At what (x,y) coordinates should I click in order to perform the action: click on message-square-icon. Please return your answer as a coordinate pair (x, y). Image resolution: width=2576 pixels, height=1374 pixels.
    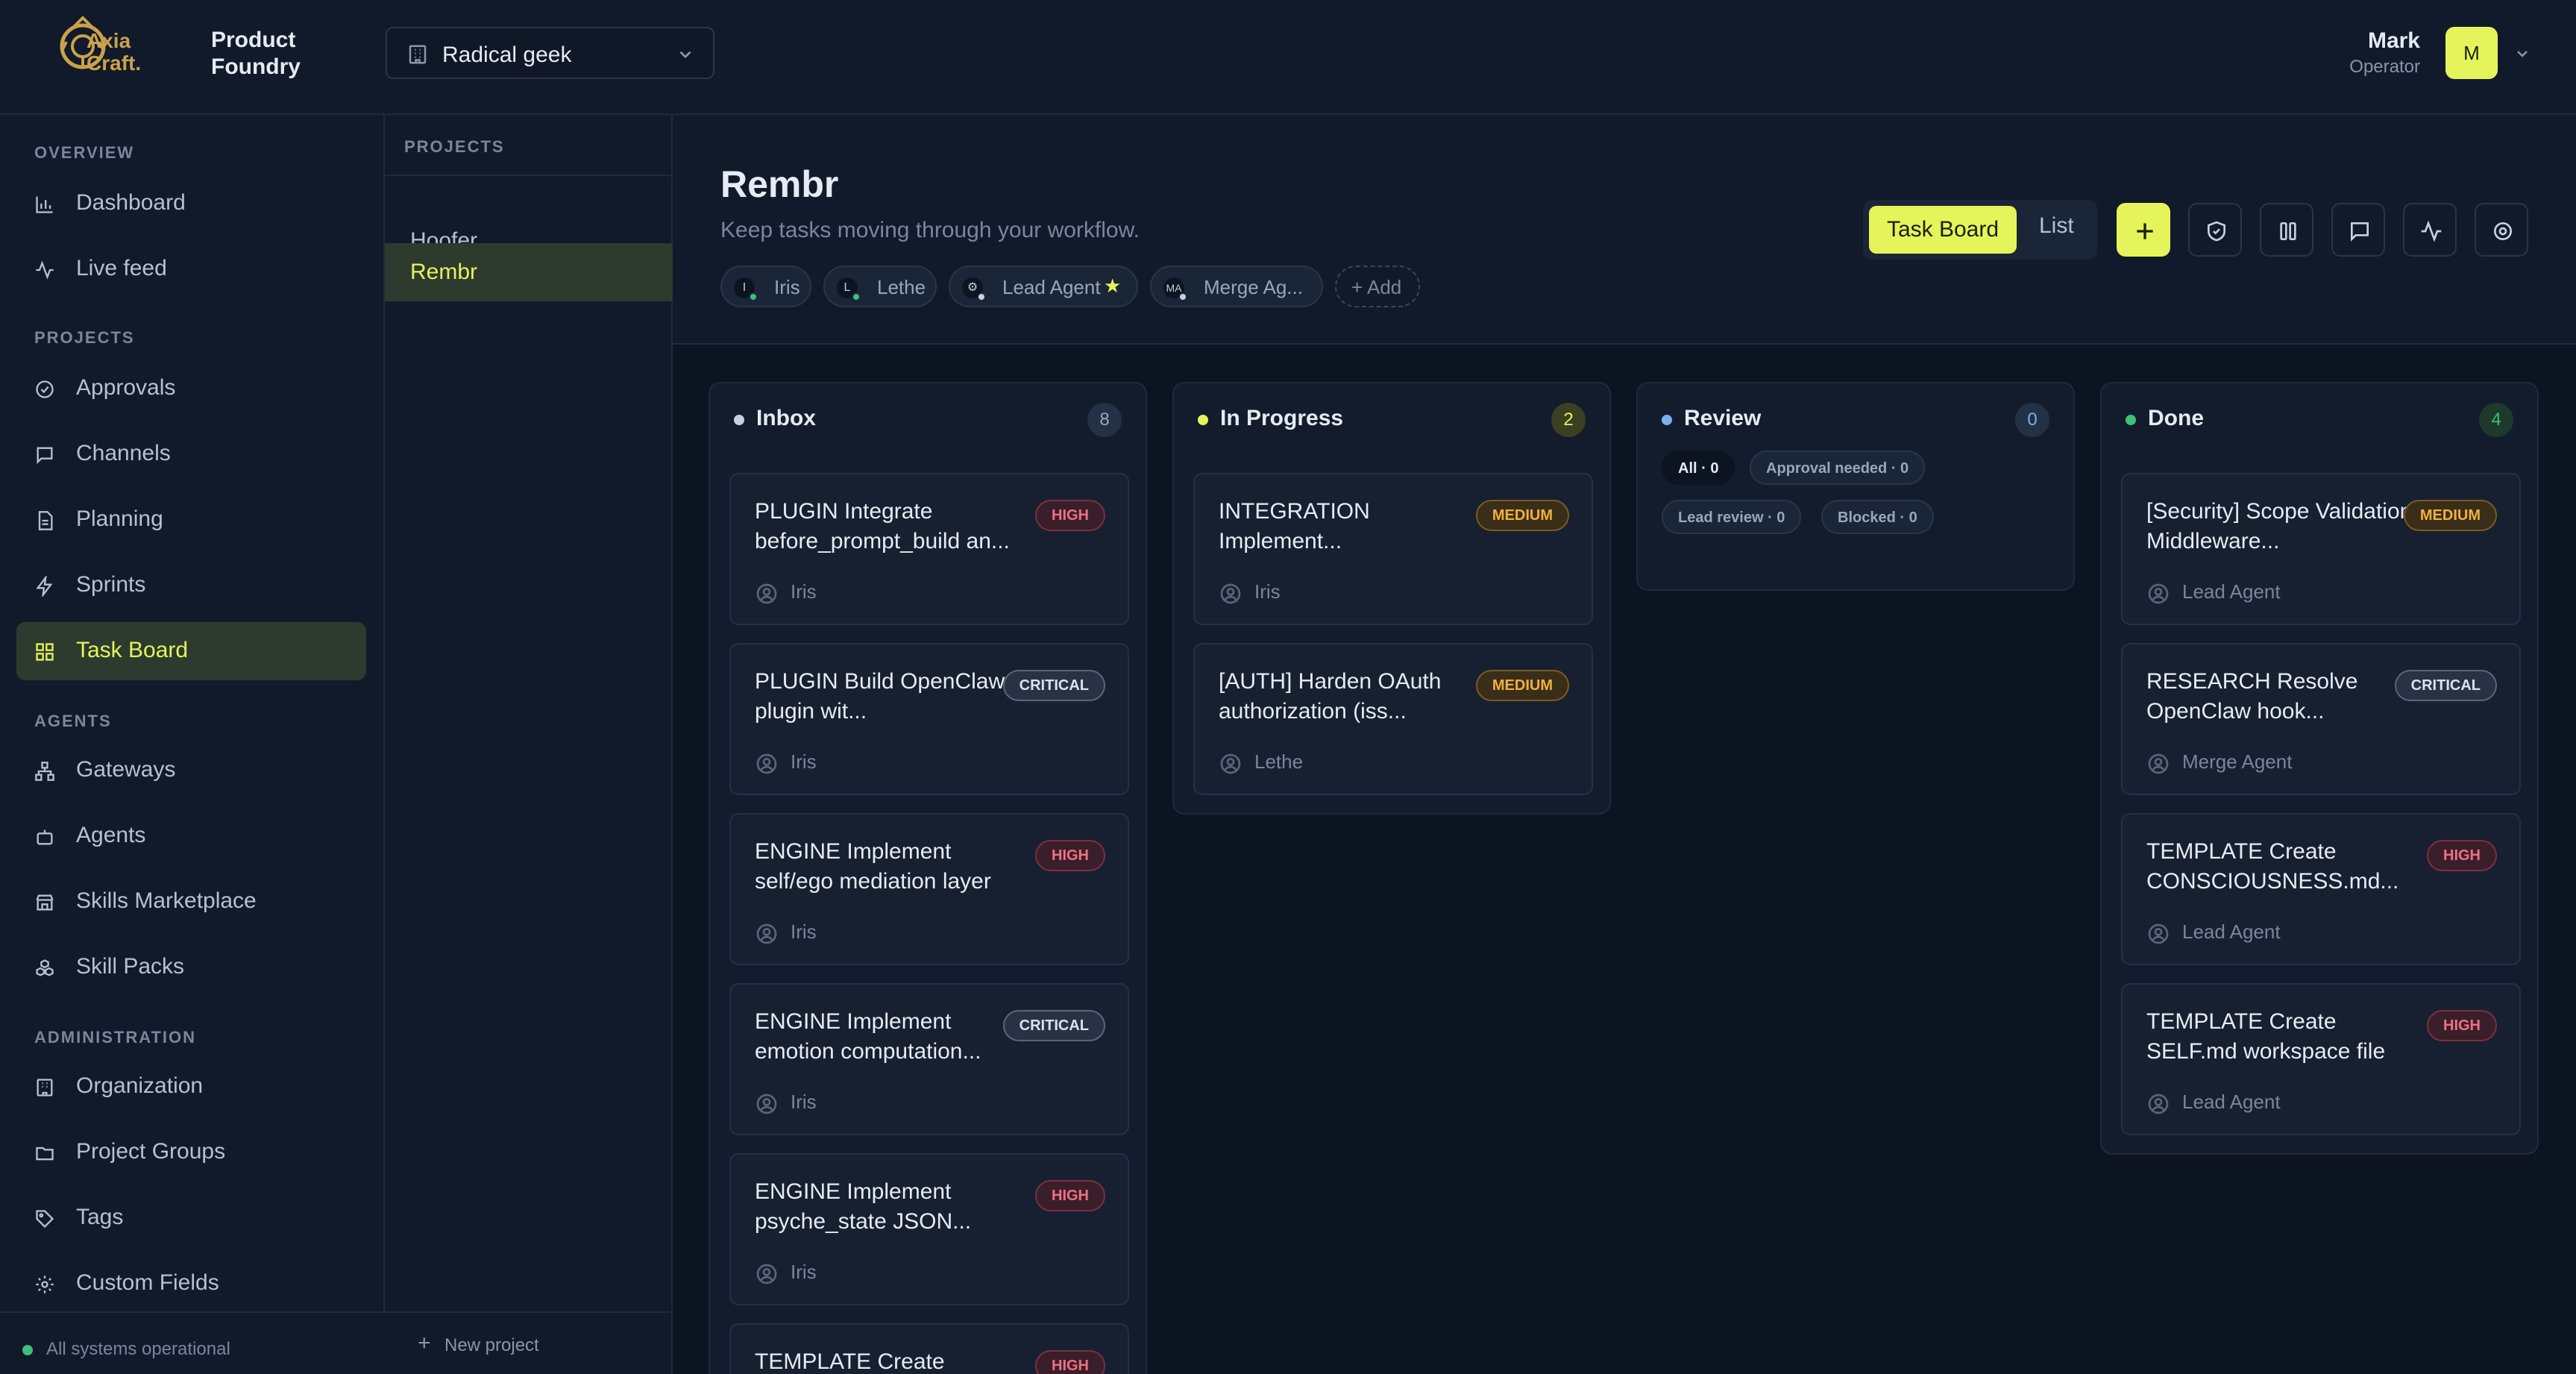
    Looking at the image, I should click on (45, 456).